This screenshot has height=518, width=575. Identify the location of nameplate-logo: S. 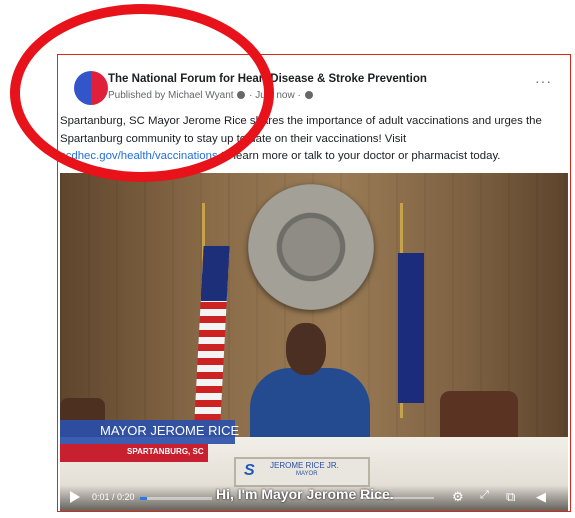
(249, 470).